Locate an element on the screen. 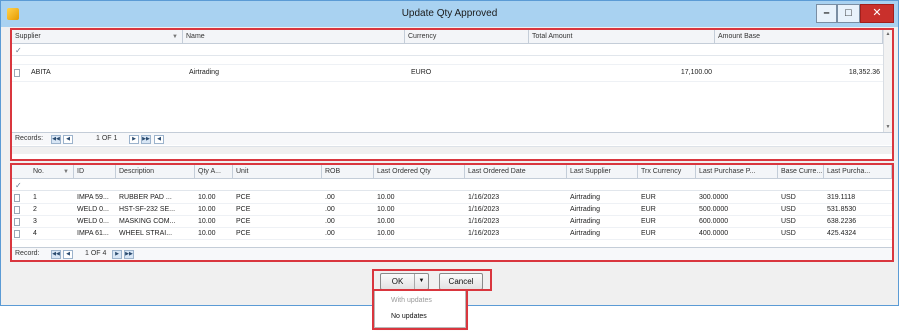  cell-base-currency: USD is located at coordinates (788, 221).